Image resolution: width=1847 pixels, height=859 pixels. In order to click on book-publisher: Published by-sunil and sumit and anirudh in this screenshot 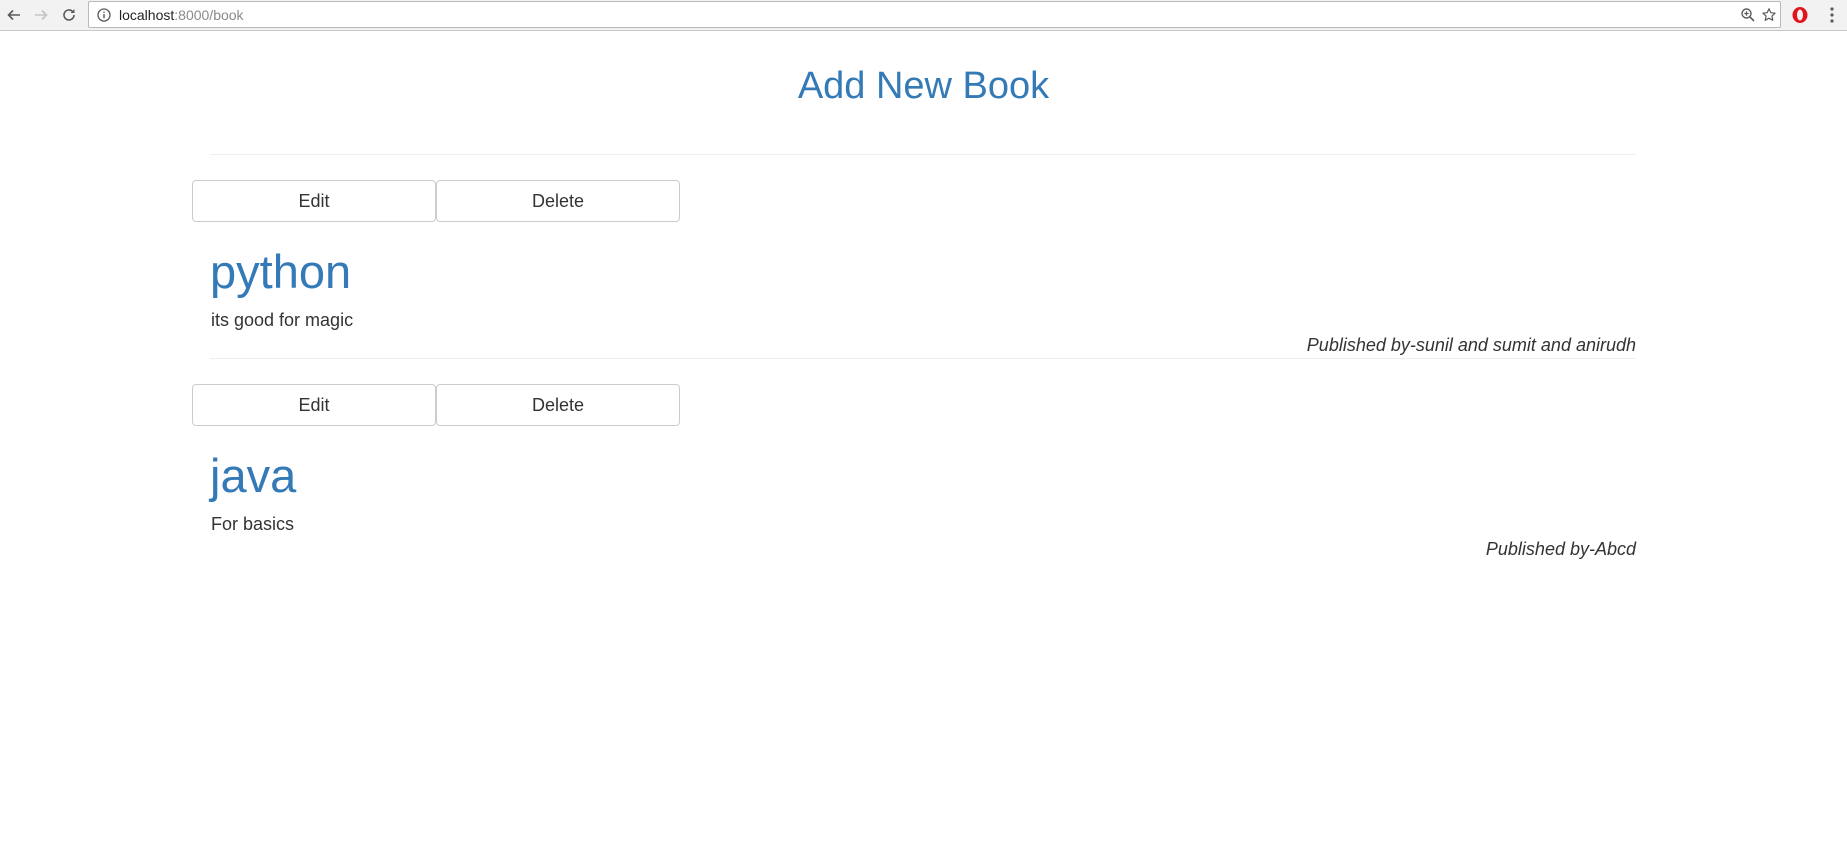, I will do `click(1471, 345)`.